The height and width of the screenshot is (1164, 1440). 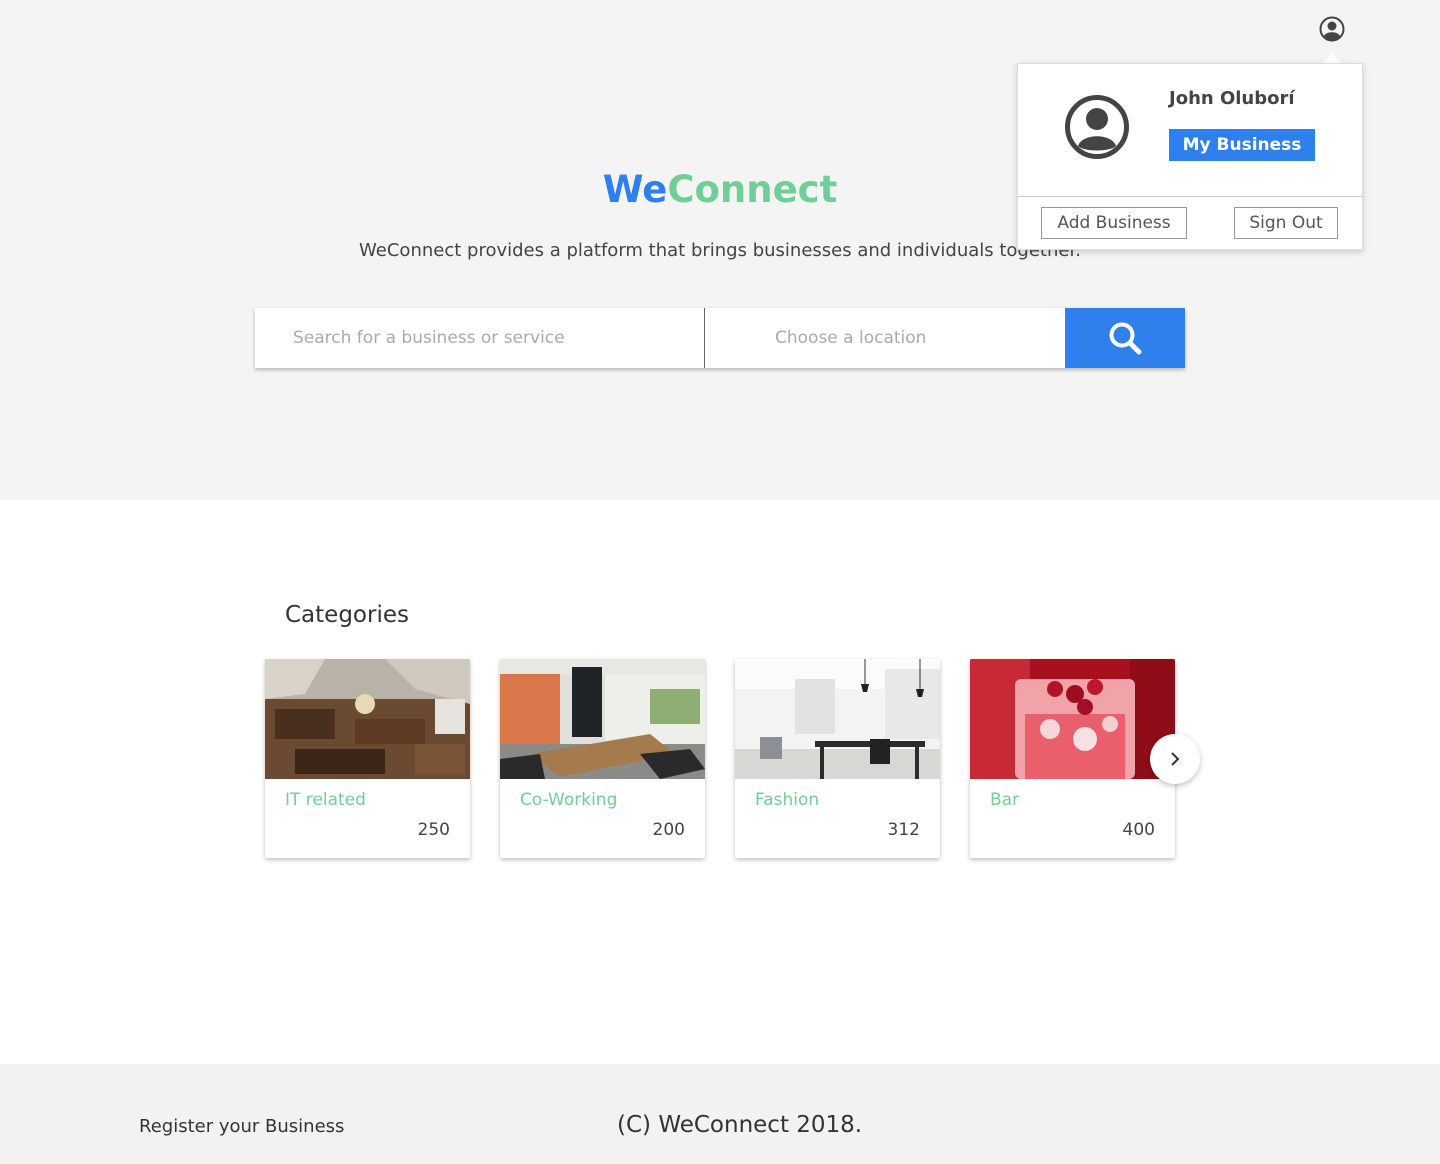 What do you see at coordinates (1286, 223) in the screenshot?
I see `sign-out-button: Sign Out` at bounding box center [1286, 223].